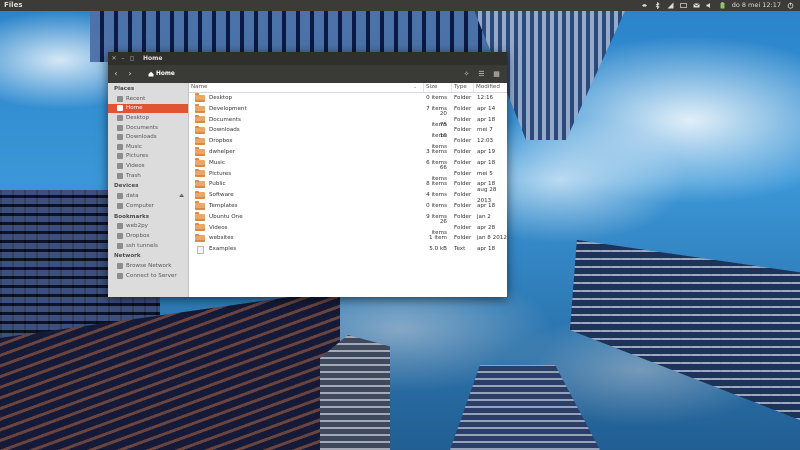  Describe the element at coordinates (696, 5) in the screenshot. I see `mail-icon` at that location.